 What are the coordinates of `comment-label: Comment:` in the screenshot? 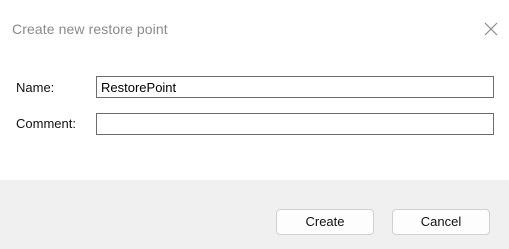 It's located at (46, 123).